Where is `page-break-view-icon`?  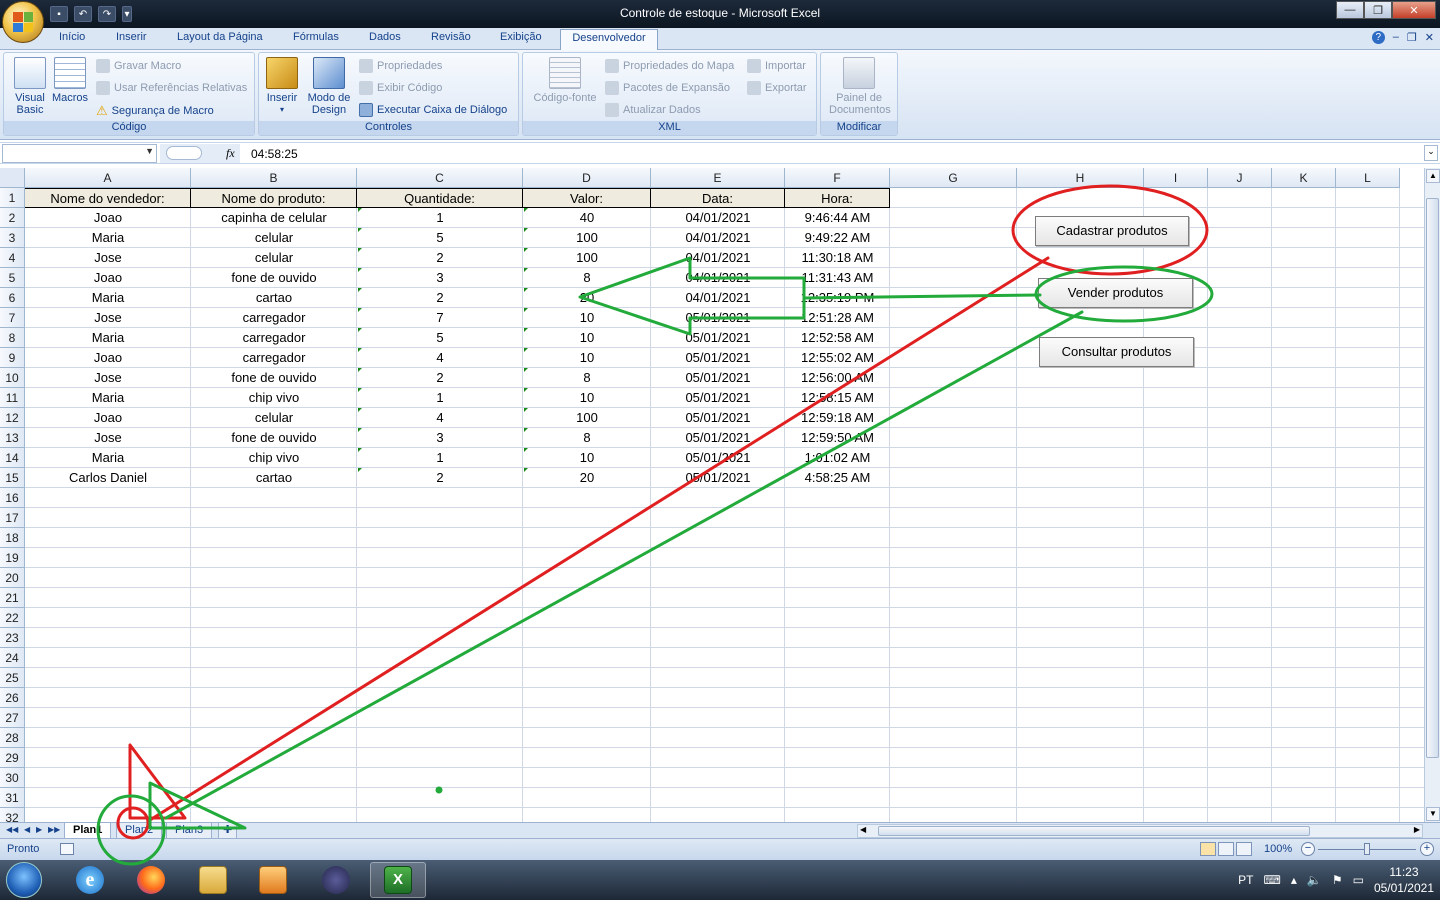
page-break-view-icon is located at coordinates (1244, 849).